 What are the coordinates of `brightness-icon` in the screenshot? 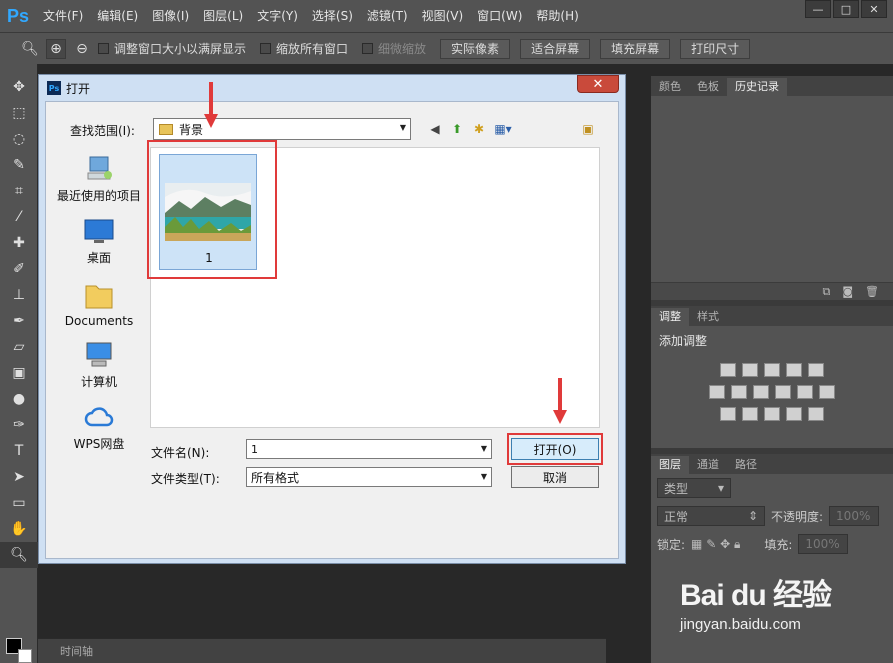 It's located at (728, 370).